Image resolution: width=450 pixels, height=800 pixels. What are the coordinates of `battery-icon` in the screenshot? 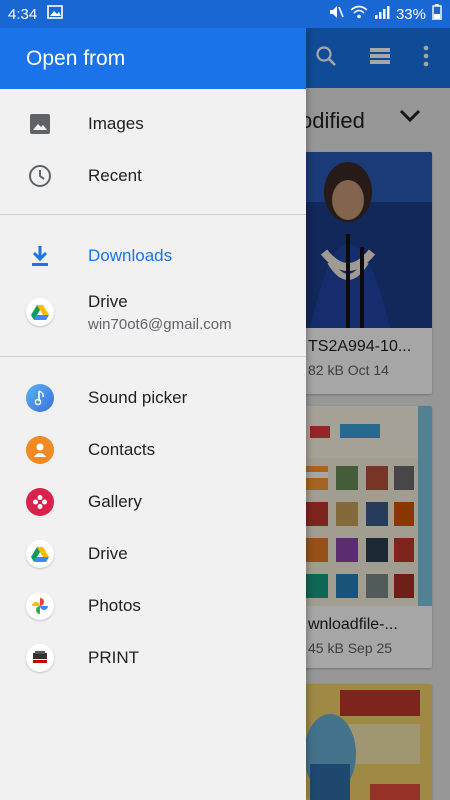 It's located at (437, 14).